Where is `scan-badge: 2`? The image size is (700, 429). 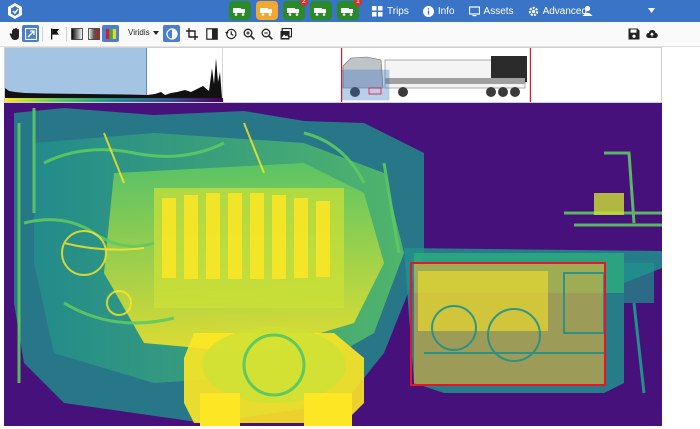 scan-badge: 2 is located at coordinates (304, 3).